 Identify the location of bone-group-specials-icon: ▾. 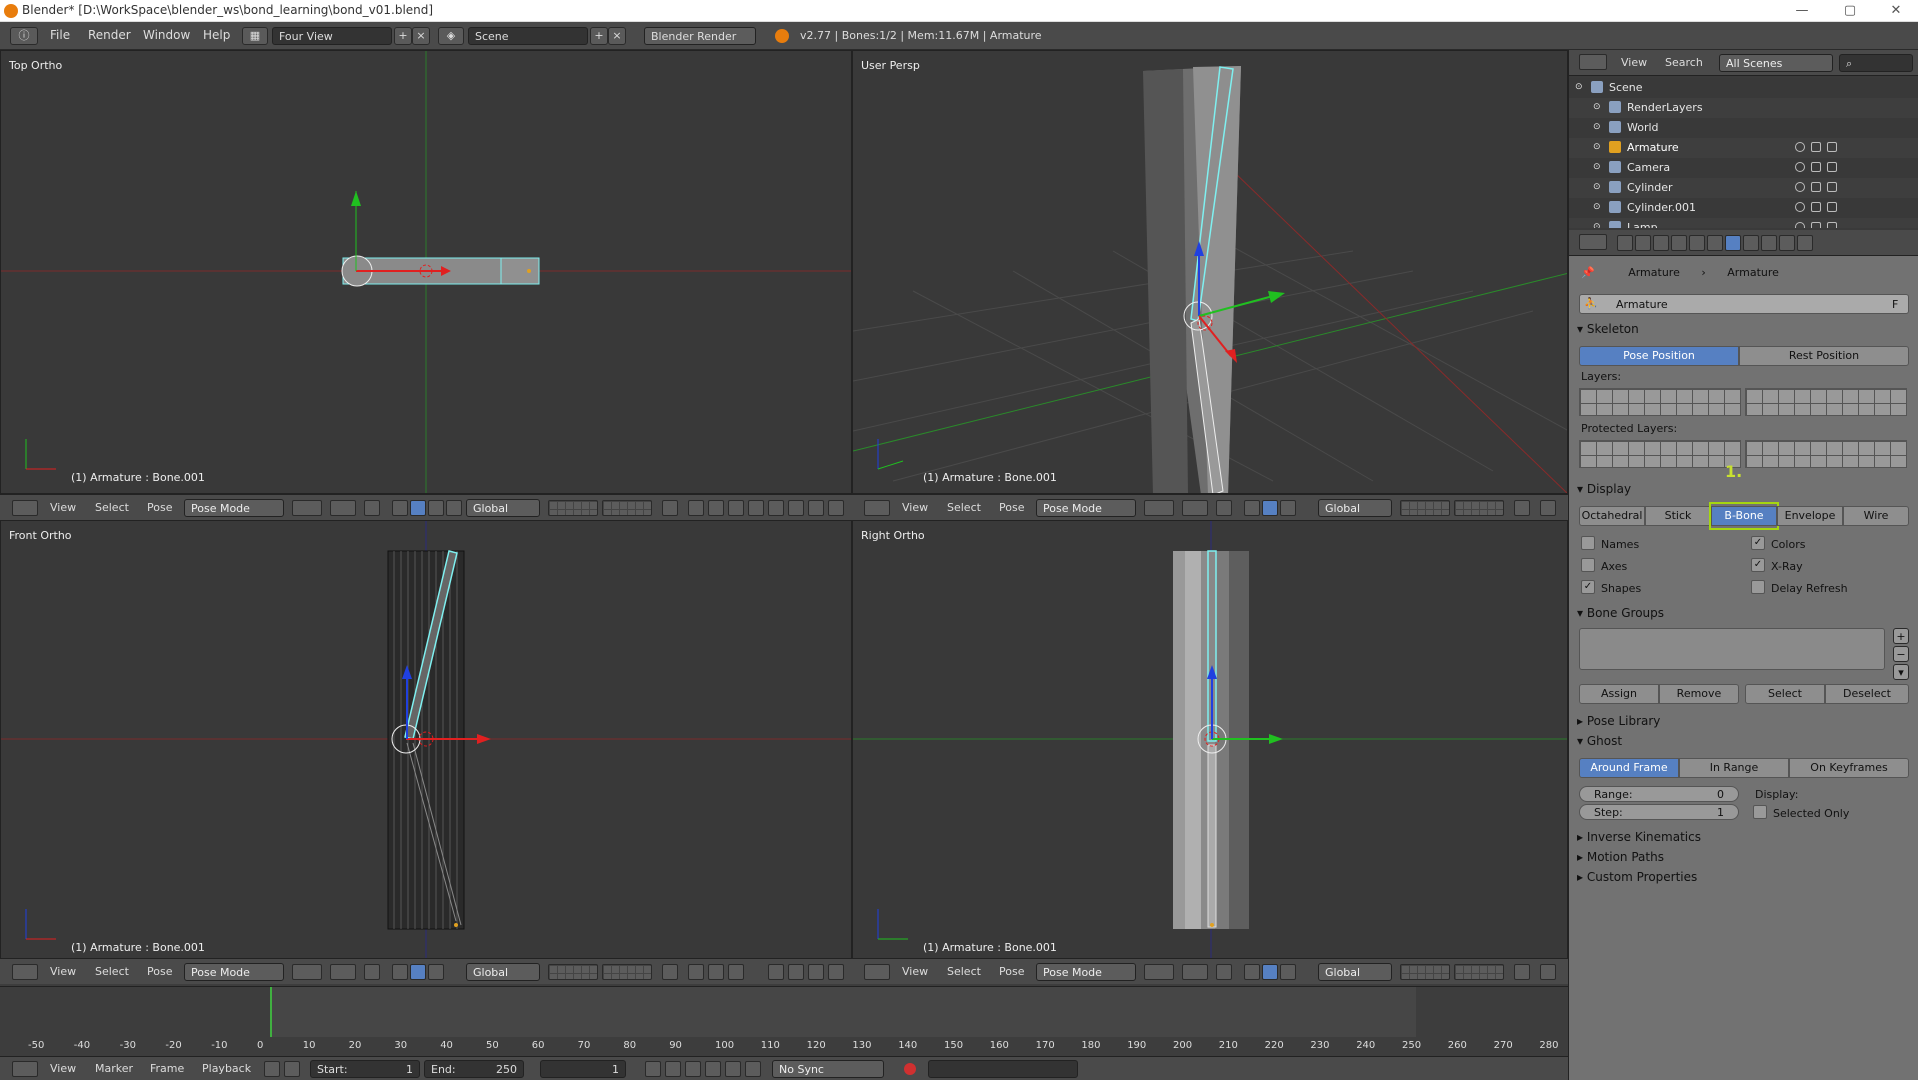
(1901, 672).